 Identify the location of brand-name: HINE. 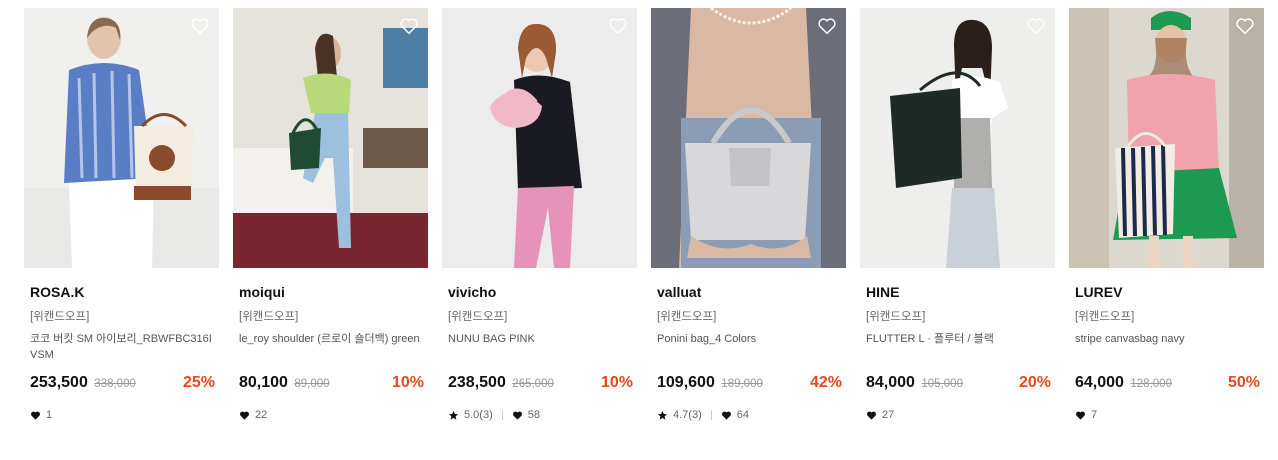
(960, 292).